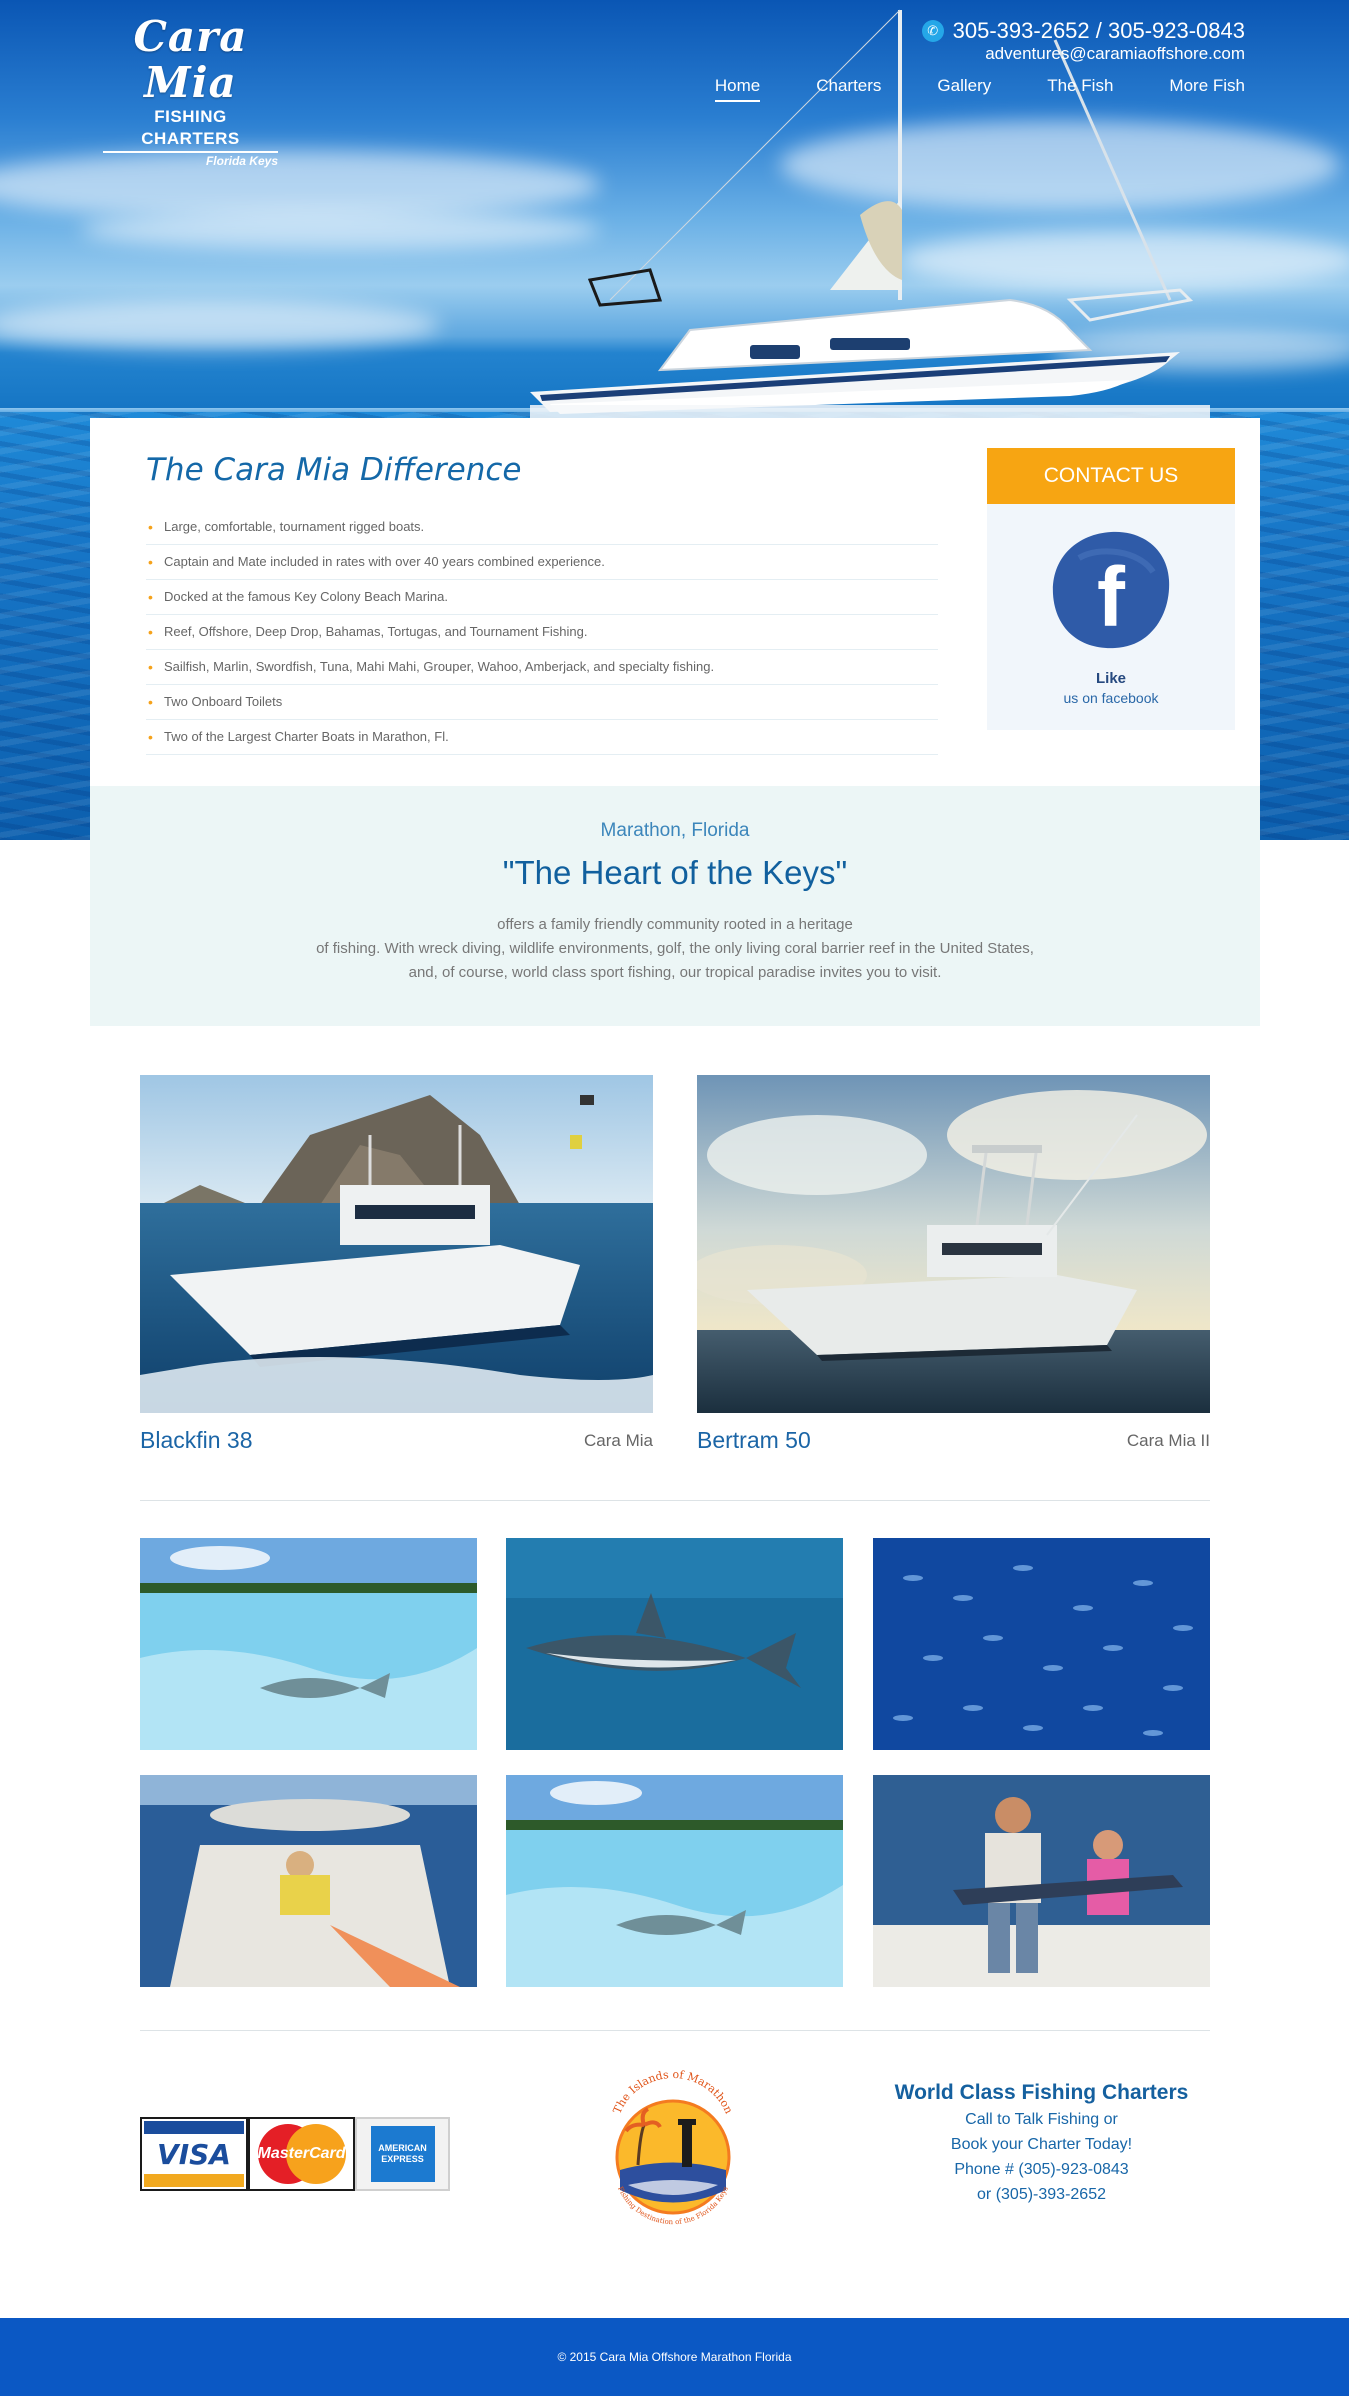 This screenshot has height=2396, width=1349. Describe the element at coordinates (674, 1644) in the screenshot. I see `gallery-image-shark` at that location.